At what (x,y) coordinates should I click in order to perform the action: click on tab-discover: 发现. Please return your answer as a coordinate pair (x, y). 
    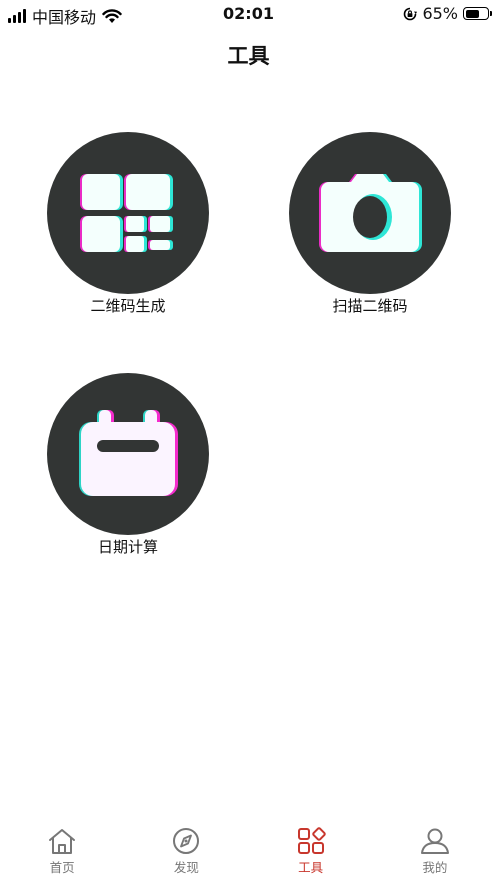
    Looking at the image, I should click on (186, 852).